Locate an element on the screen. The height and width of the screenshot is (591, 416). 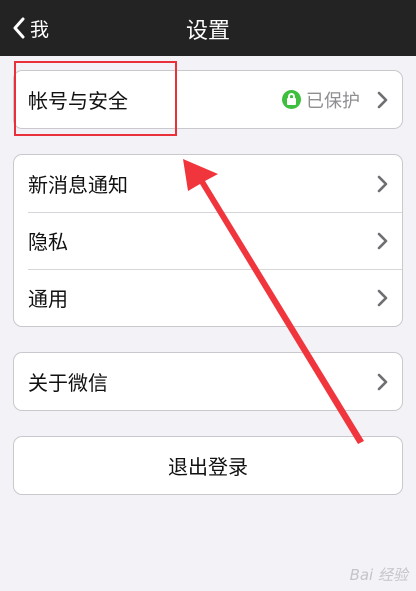
watermark: Bai 经验 is located at coordinates (378, 575).